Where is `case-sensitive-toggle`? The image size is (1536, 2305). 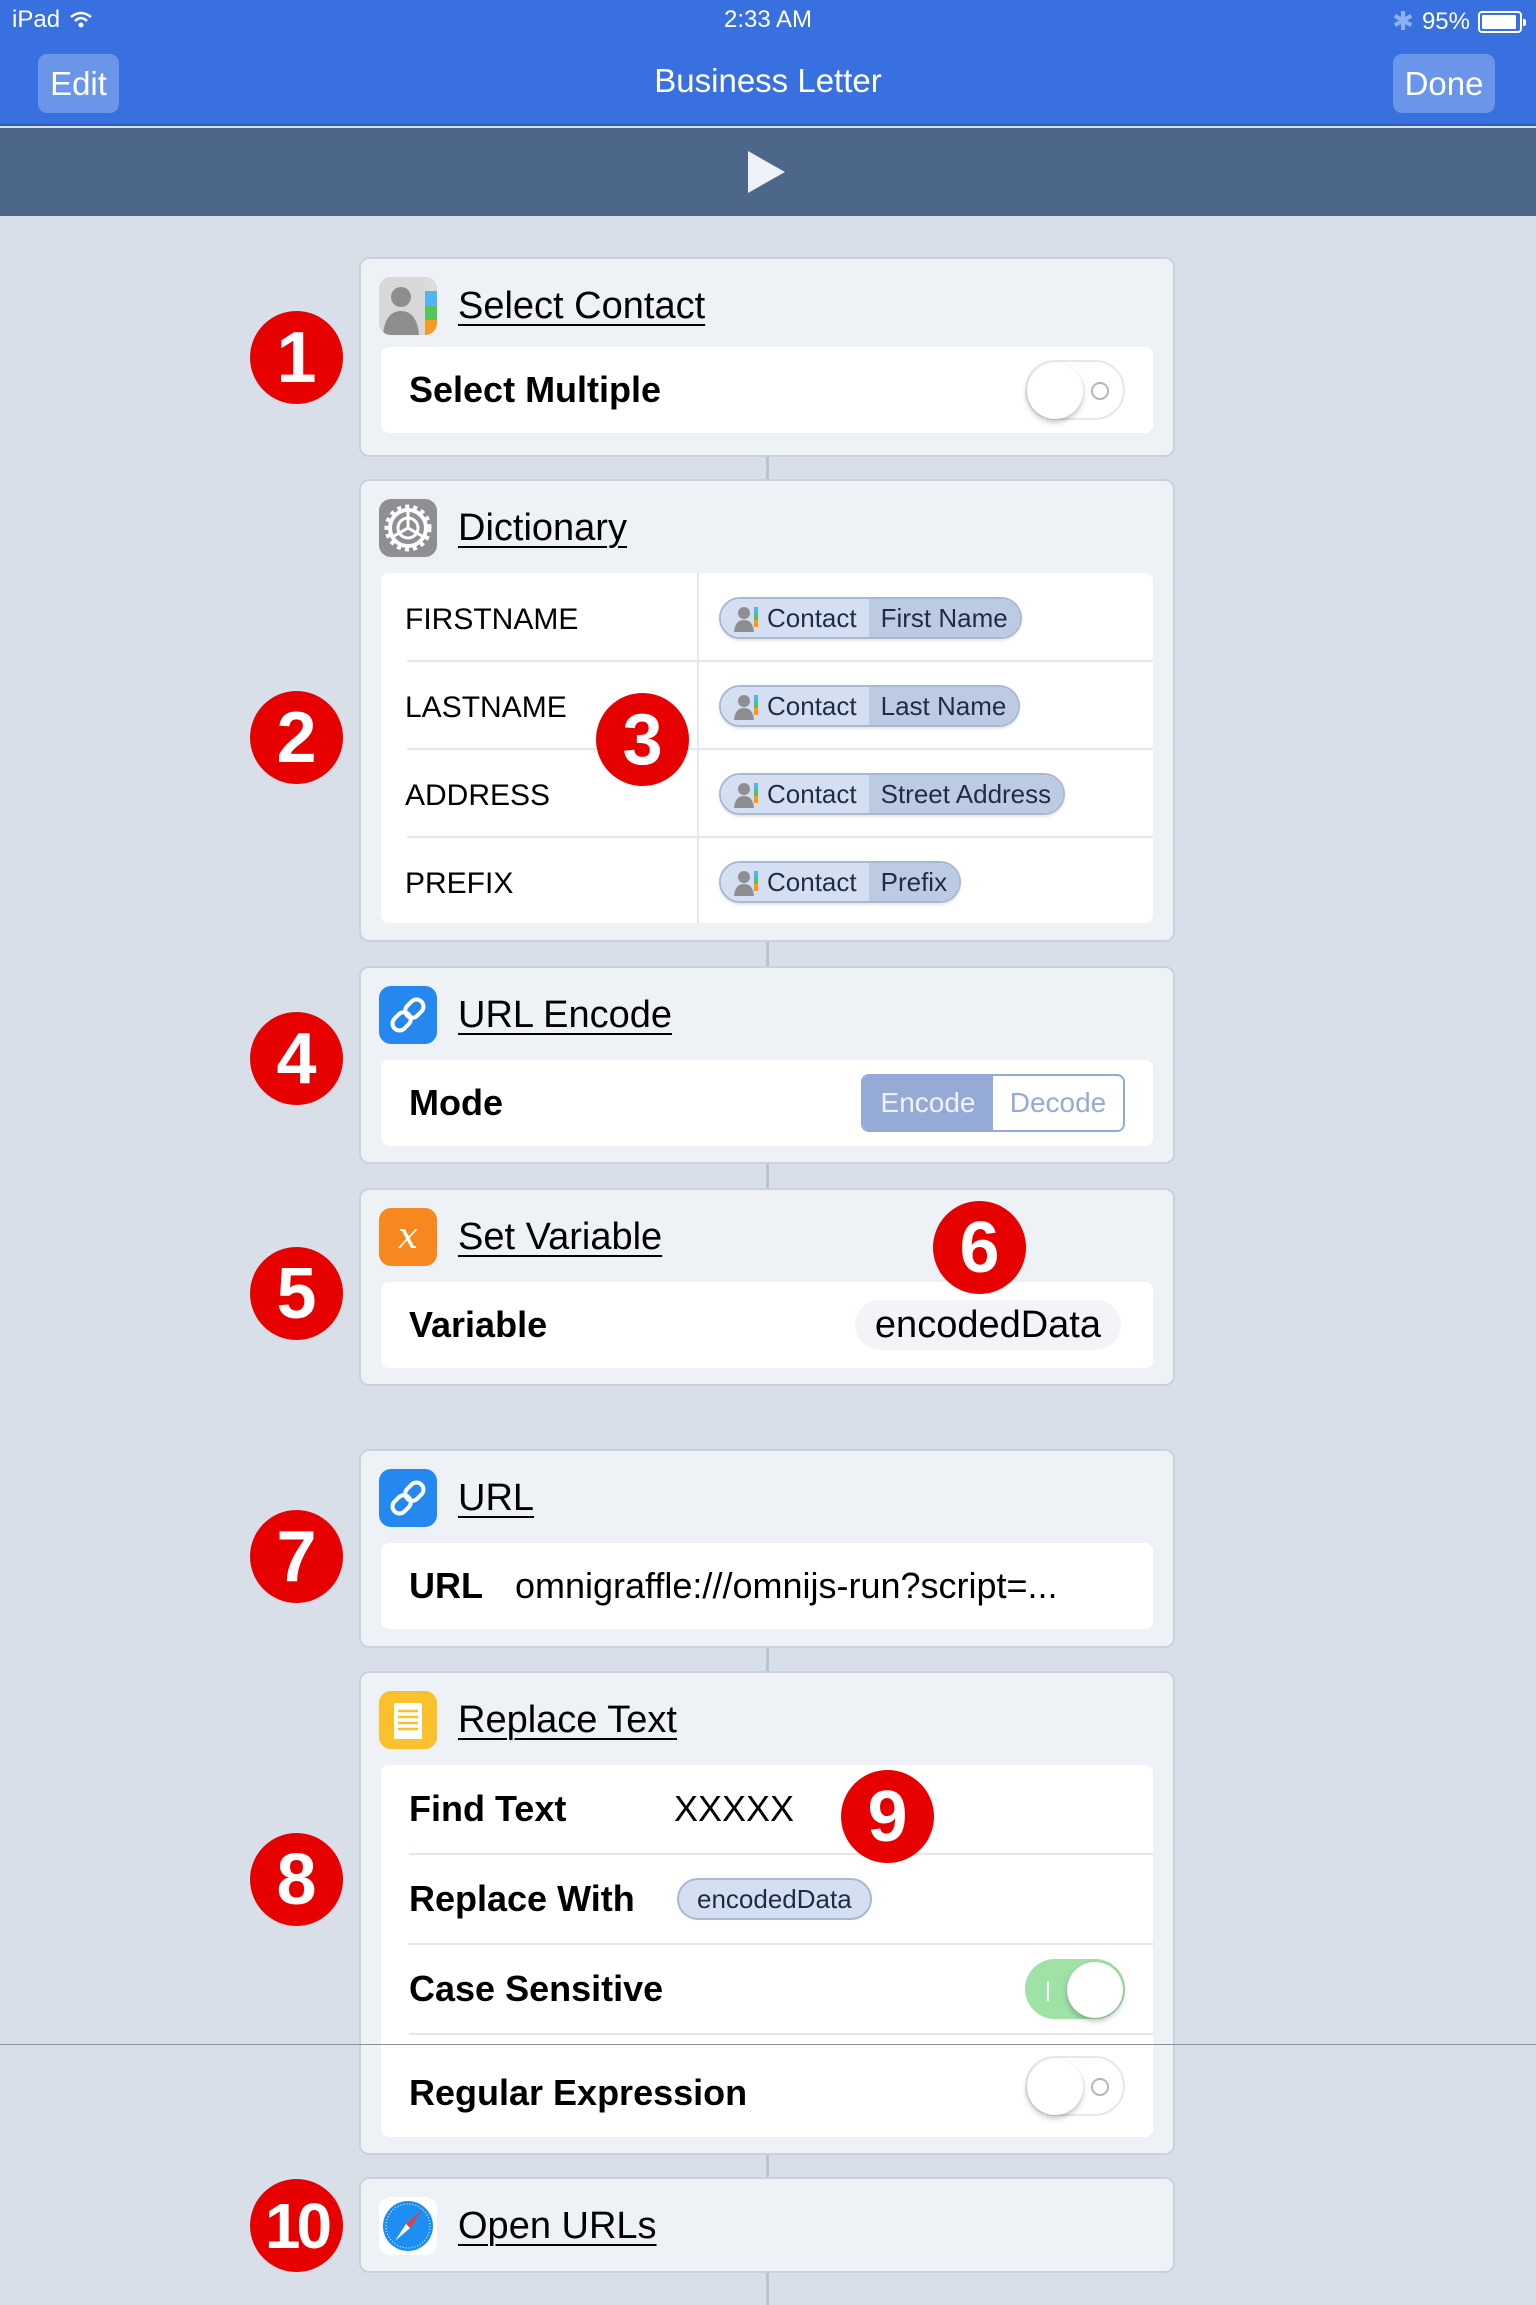 case-sensitive-toggle is located at coordinates (1075, 1989).